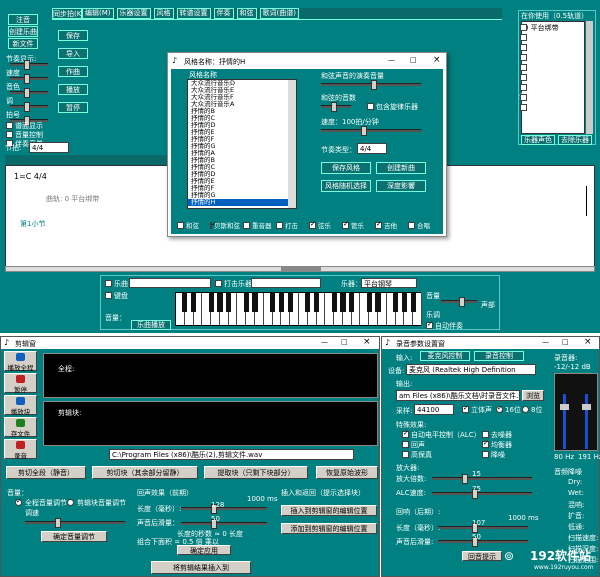 Image resolution: width=600 pixels, height=577 pixels. What do you see at coordinates (586, 407) in the screenshot?
I see `meter-knob-right` at bounding box center [586, 407].